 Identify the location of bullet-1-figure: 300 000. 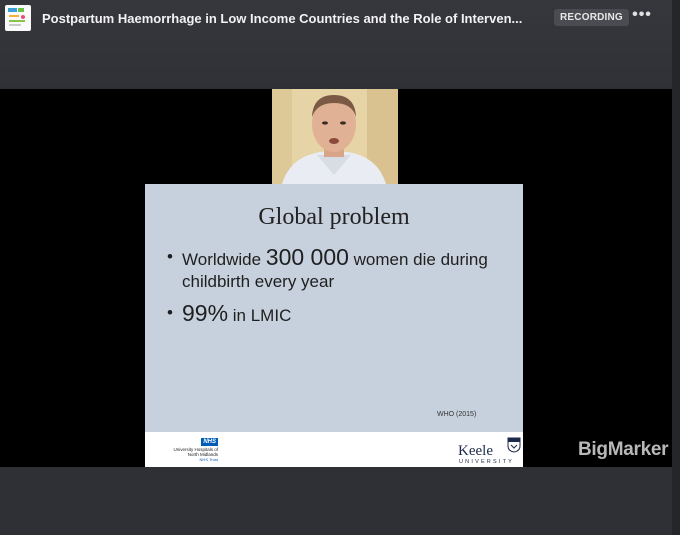
(307, 257).